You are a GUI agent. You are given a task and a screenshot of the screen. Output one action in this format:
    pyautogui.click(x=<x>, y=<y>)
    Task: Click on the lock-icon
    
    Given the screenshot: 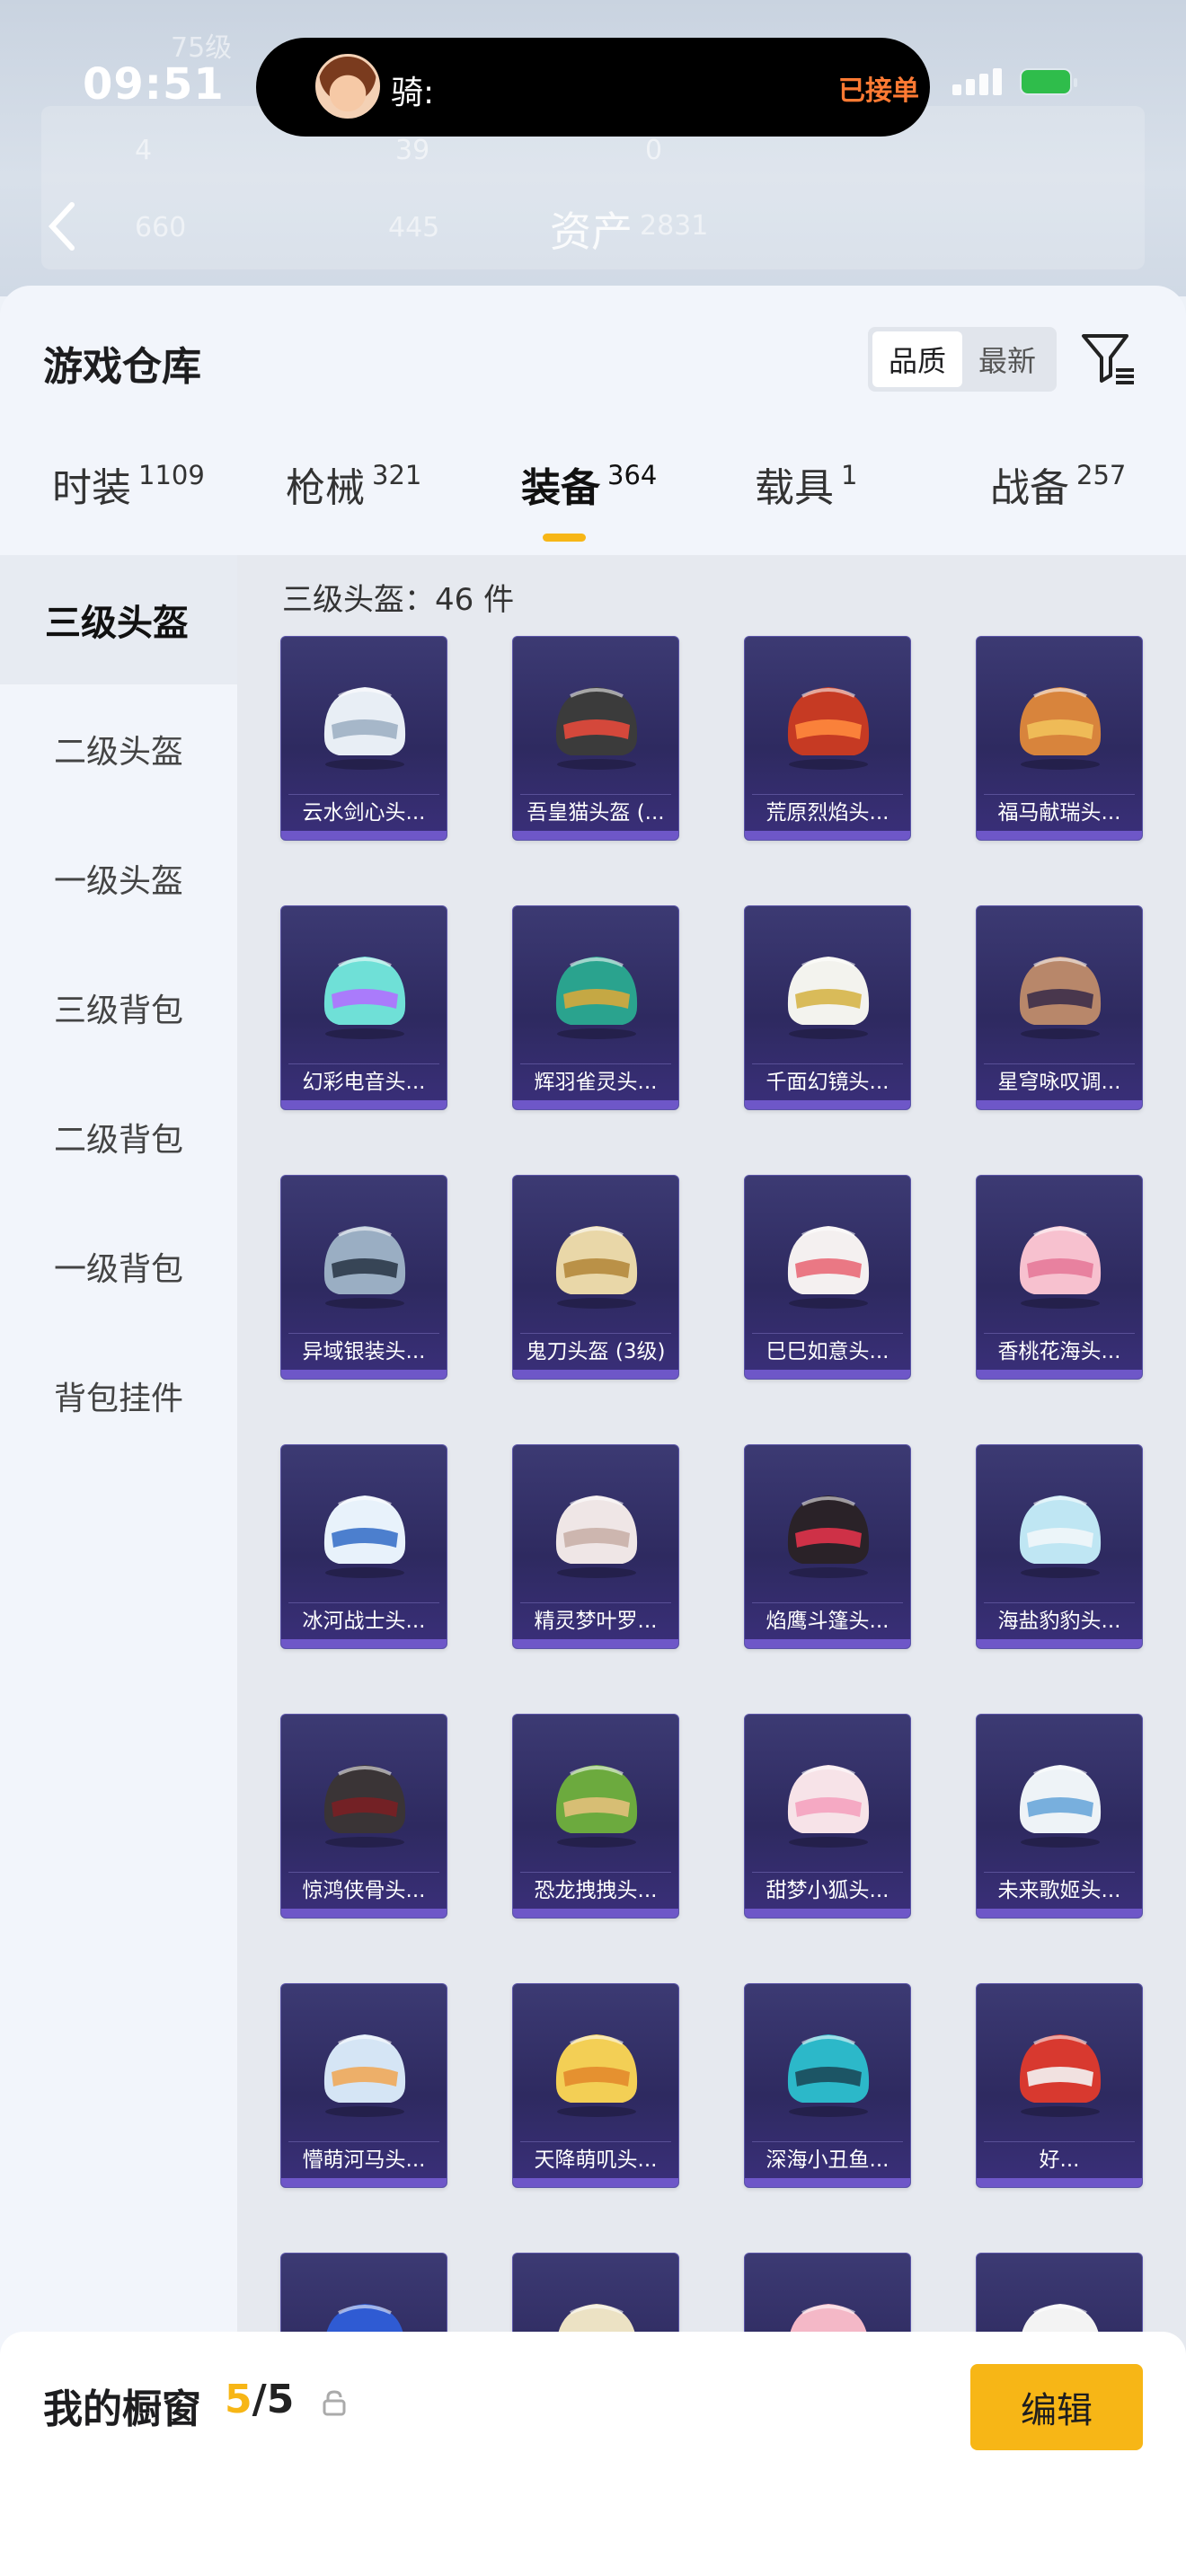 What is the action you would take?
    pyautogui.click(x=334, y=2402)
    